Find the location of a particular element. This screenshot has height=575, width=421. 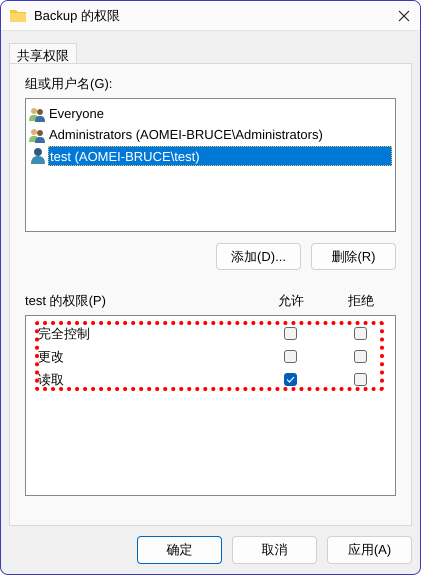

button: 取消 is located at coordinates (274, 550).